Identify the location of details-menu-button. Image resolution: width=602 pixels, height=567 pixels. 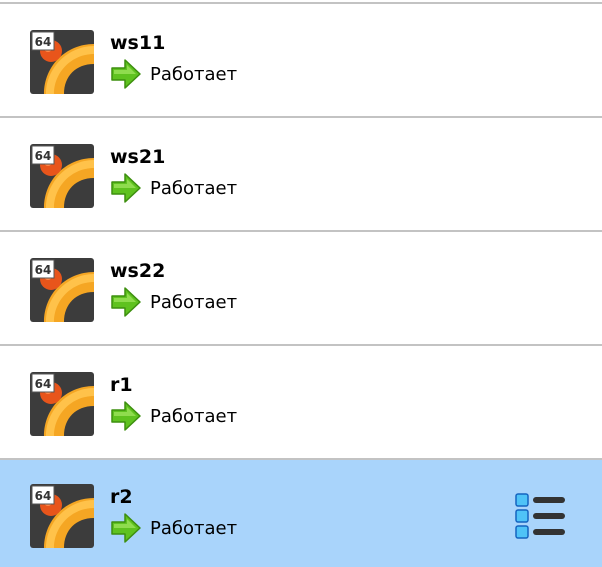
(540, 516).